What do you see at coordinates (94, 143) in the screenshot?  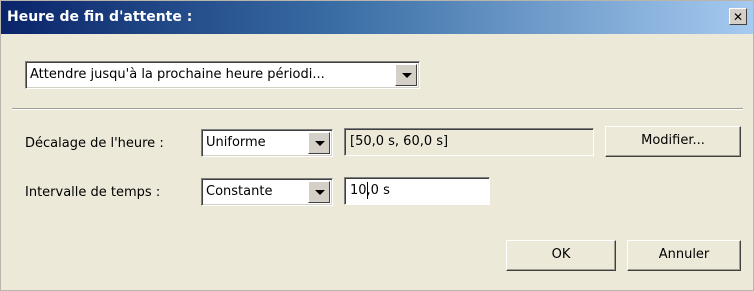 I see `offset-label: Décalage de l'heure :` at bounding box center [94, 143].